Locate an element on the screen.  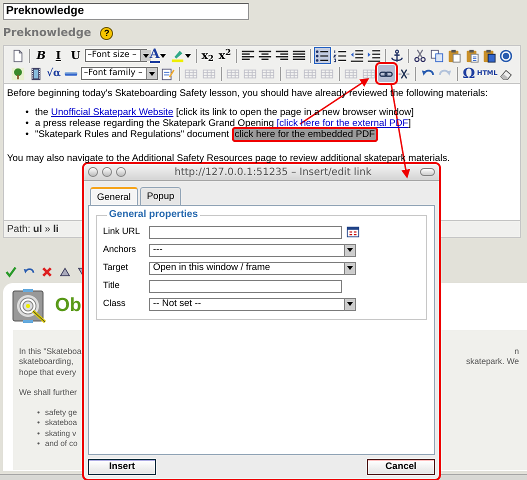
text-line: In this "Skateboa is located at coordinates (50, 351).